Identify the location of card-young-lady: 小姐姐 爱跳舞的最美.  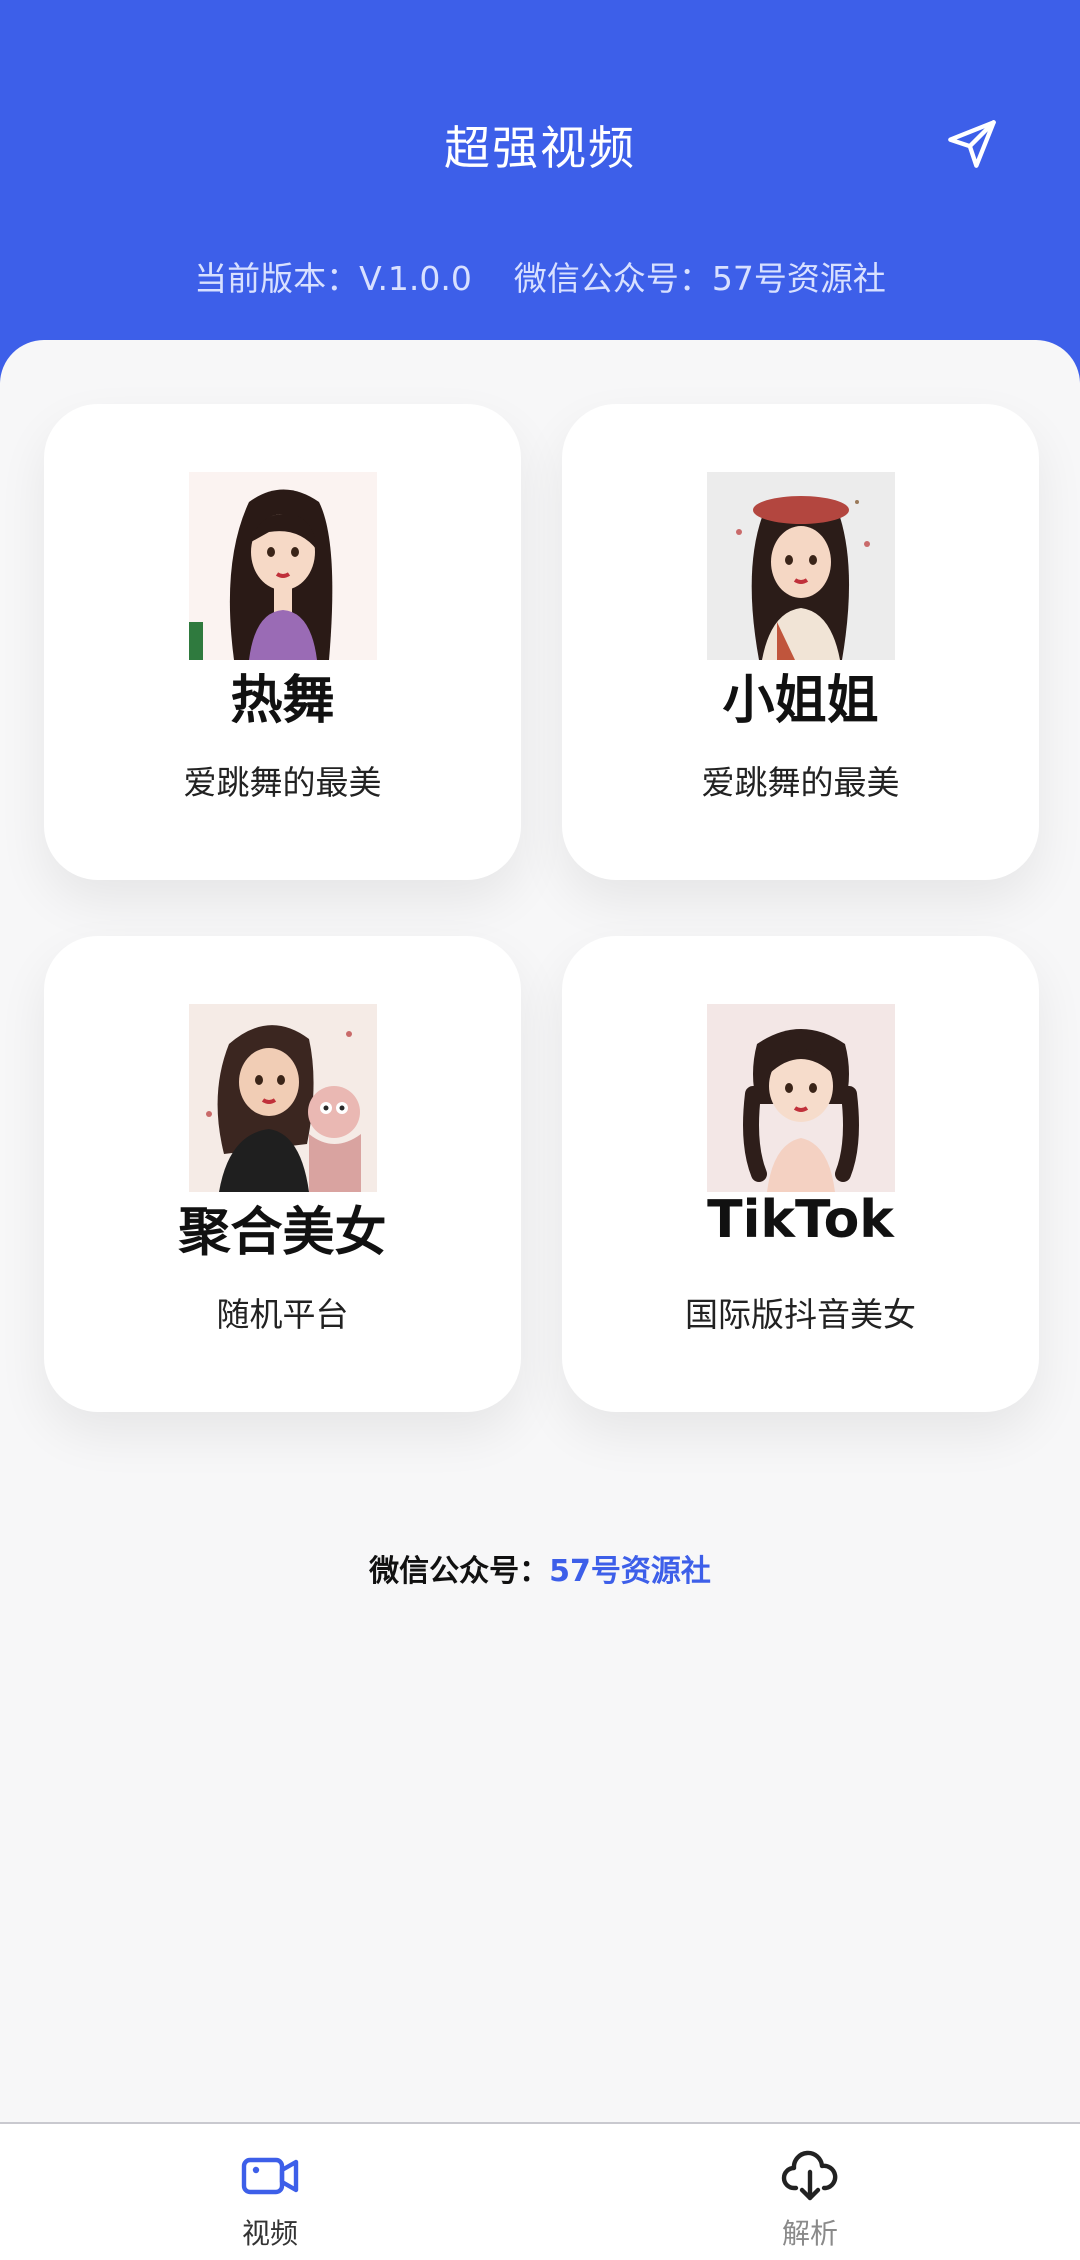
(800, 642).